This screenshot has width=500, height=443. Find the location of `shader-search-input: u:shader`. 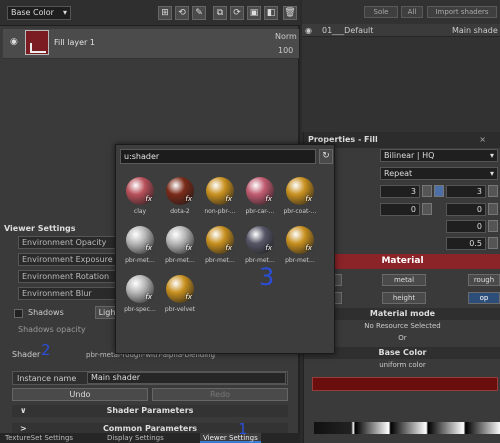

shader-search-input: u:shader is located at coordinates (218, 156).